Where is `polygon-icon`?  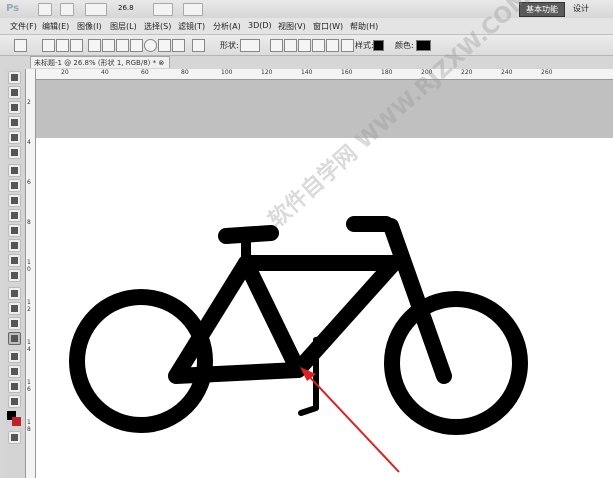
polygon-icon is located at coordinates (164, 45).